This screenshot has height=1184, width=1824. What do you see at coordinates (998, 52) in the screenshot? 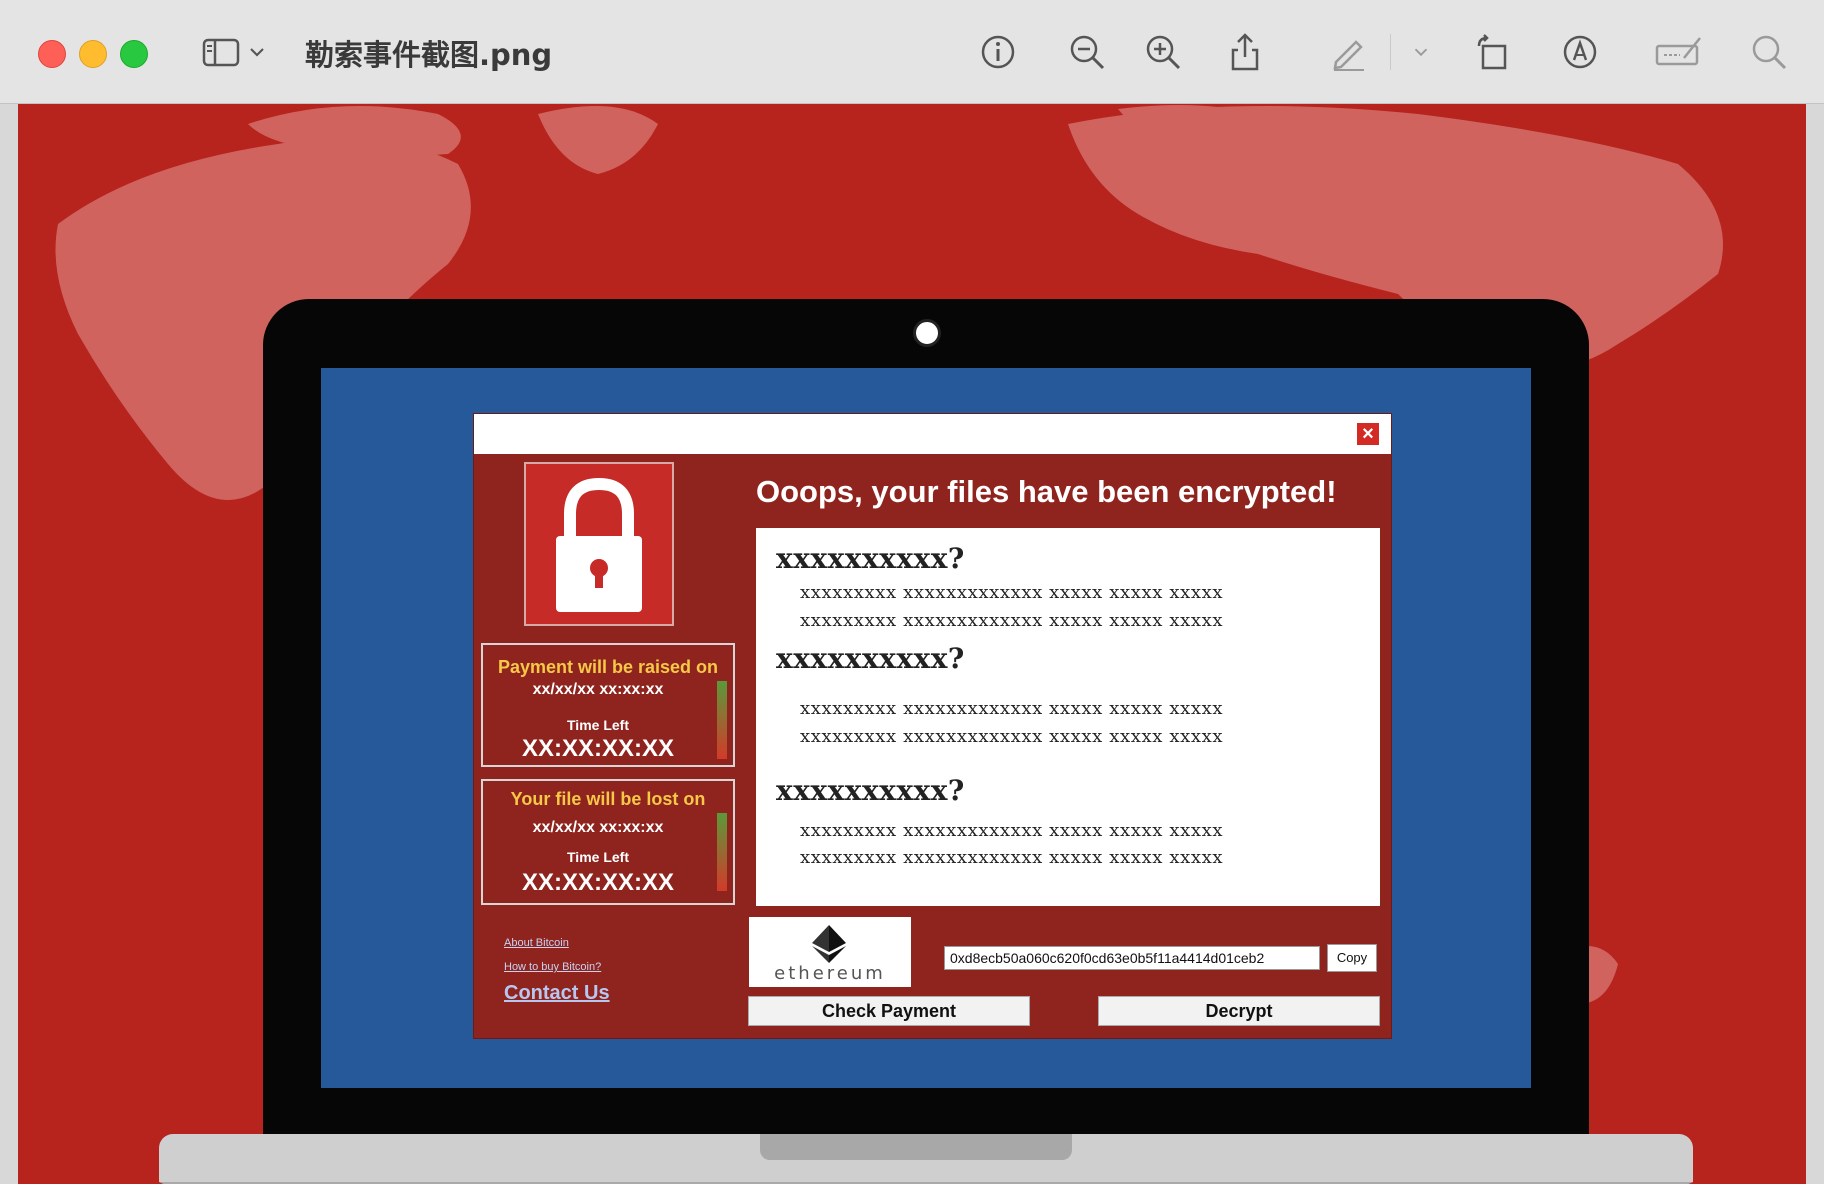
I see `info-icon` at bounding box center [998, 52].